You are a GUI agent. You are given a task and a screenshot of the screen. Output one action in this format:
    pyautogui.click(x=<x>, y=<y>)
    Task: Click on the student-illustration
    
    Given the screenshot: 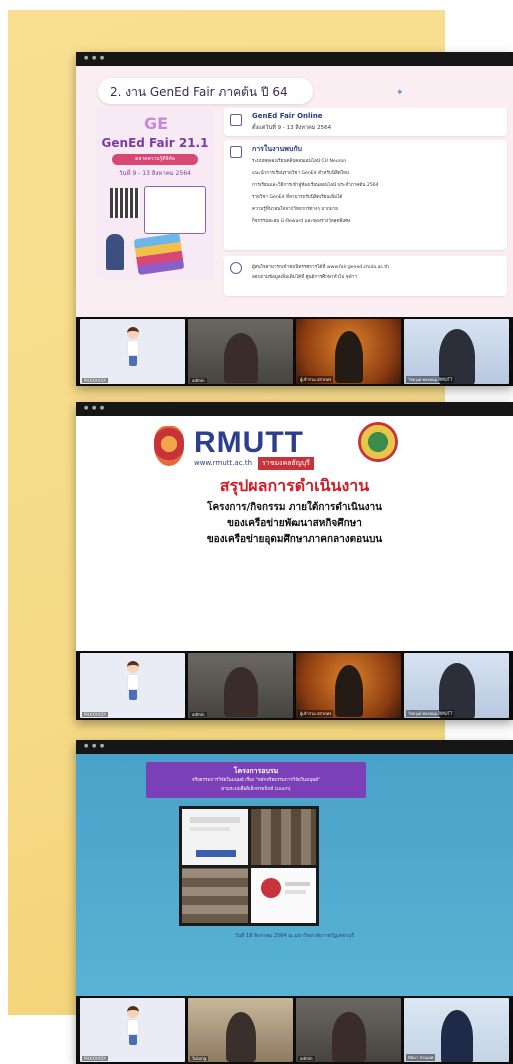 What is the action you would take?
    pyautogui.click(x=115, y=252)
    